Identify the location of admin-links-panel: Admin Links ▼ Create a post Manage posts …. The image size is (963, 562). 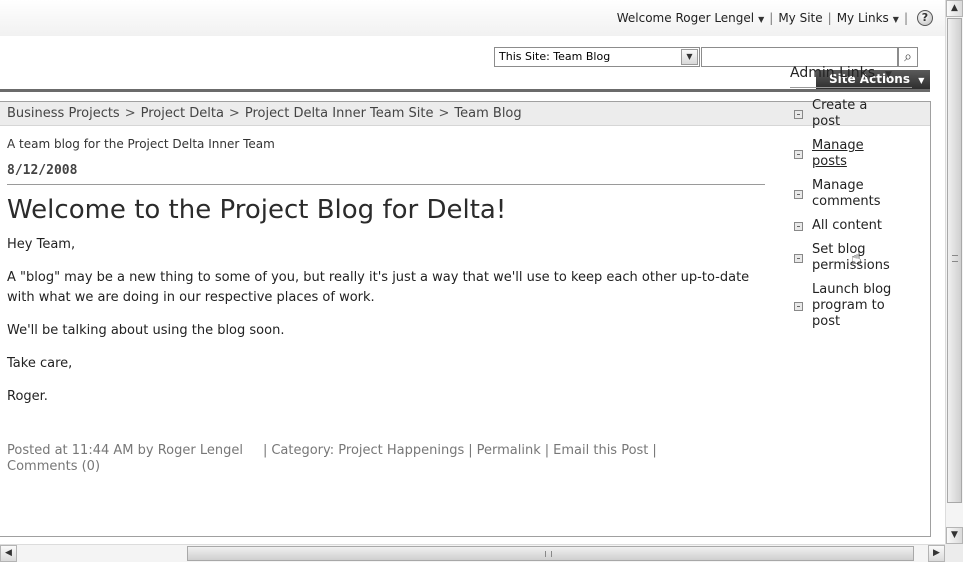
(852, 201).